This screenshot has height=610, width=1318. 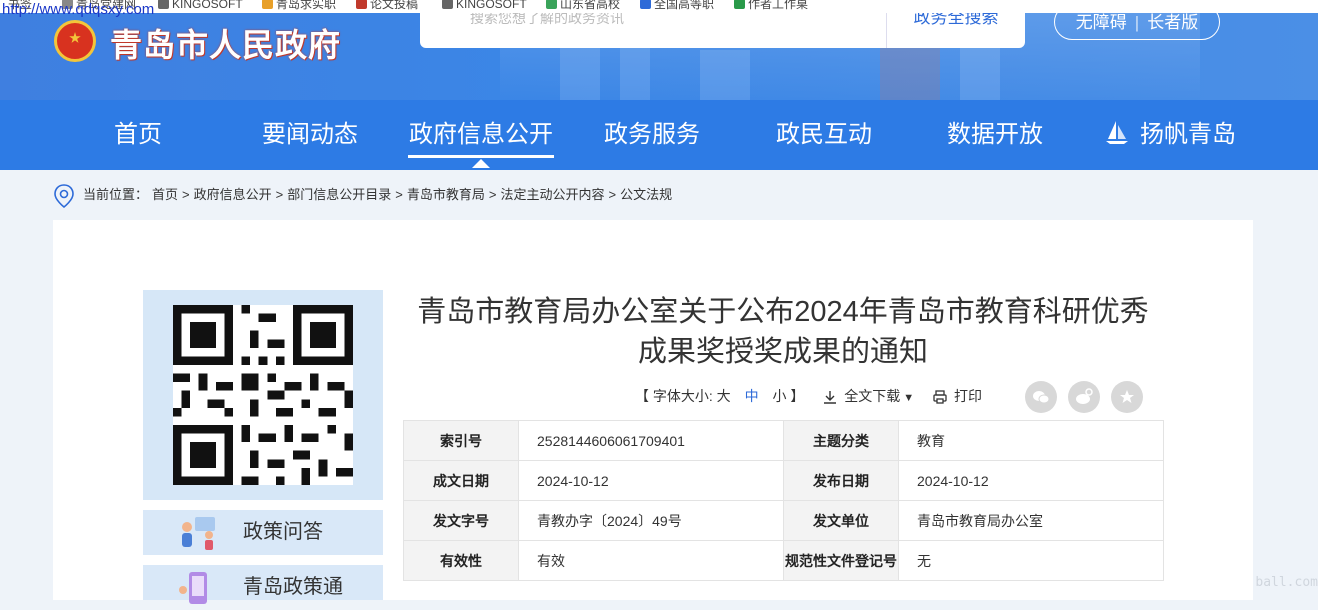 What do you see at coordinates (788, 396) in the screenshot?
I see `font-size-small: 小 】` at bounding box center [788, 396].